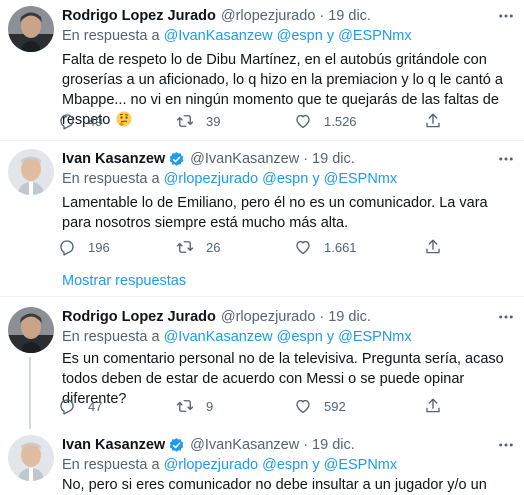  Describe the element at coordinates (198, 121) in the screenshot. I see `retweet-button: 39` at that location.